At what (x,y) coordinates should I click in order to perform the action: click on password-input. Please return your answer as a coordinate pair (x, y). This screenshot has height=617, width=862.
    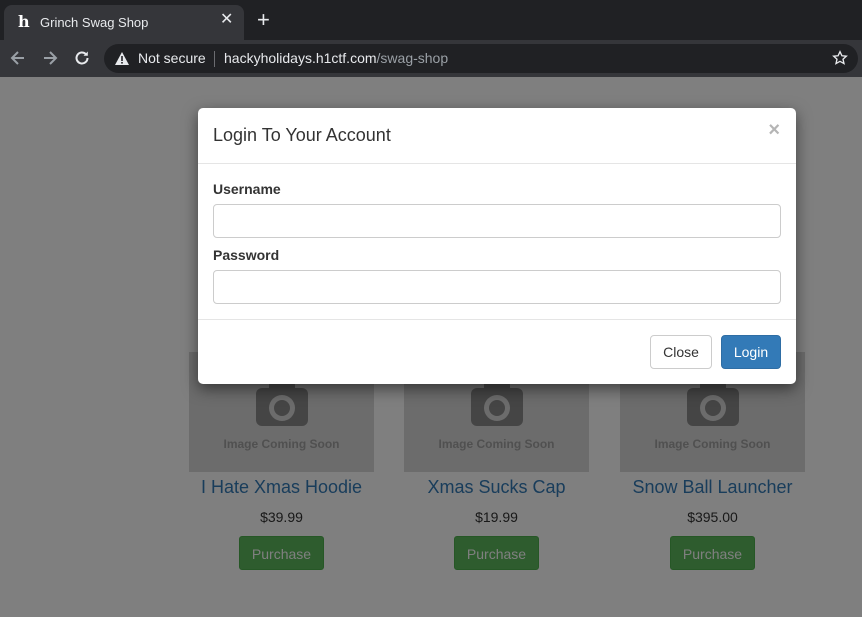
    Looking at the image, I should click on (497, 287).